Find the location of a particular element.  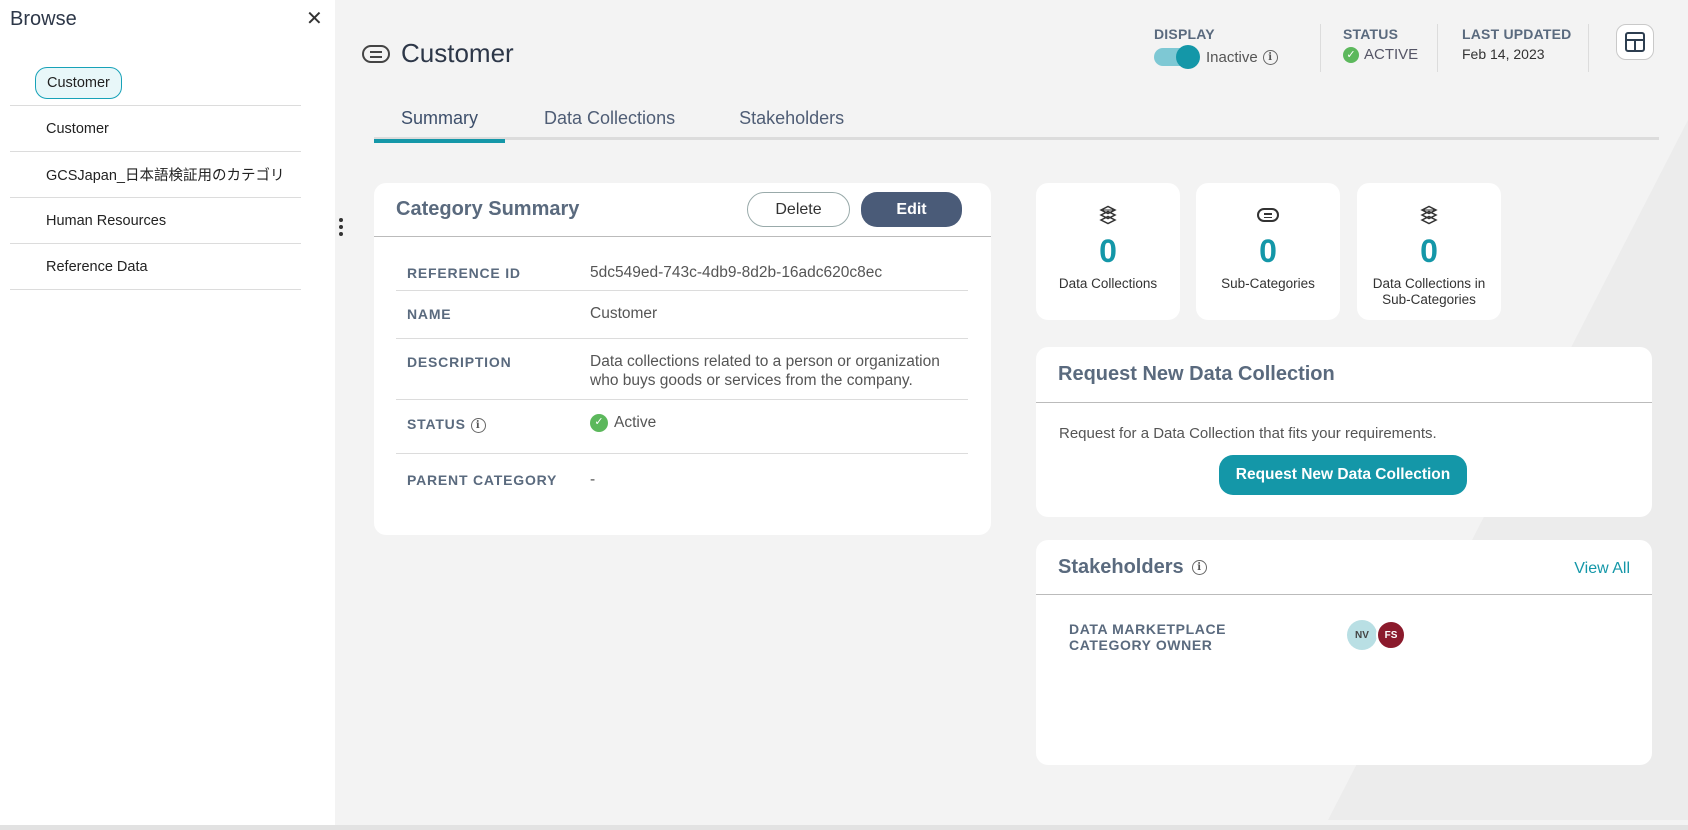

close-icon: ✕ is located at coordinates (314, 19).